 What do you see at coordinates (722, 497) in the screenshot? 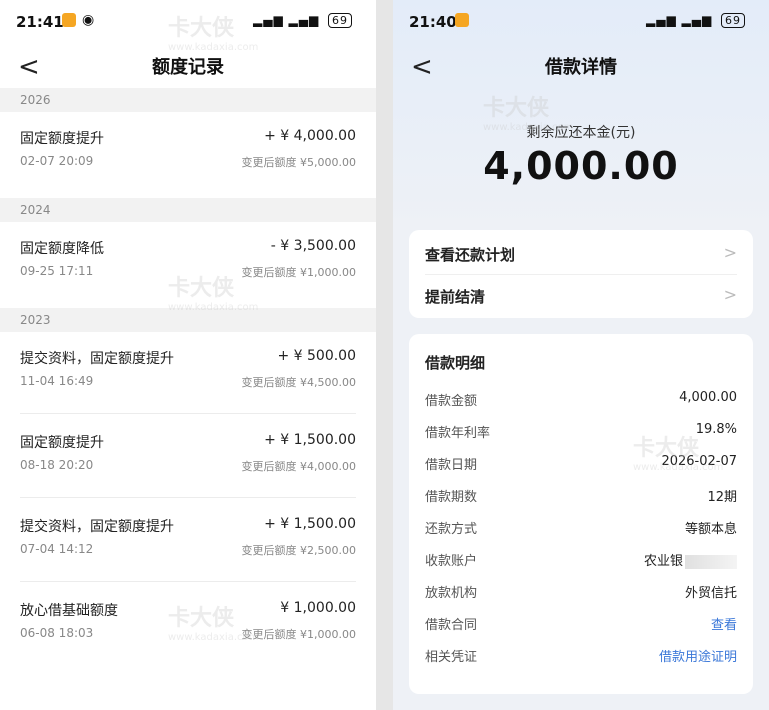
I see `detail-value: 12期` at bounding box center [722, 497].